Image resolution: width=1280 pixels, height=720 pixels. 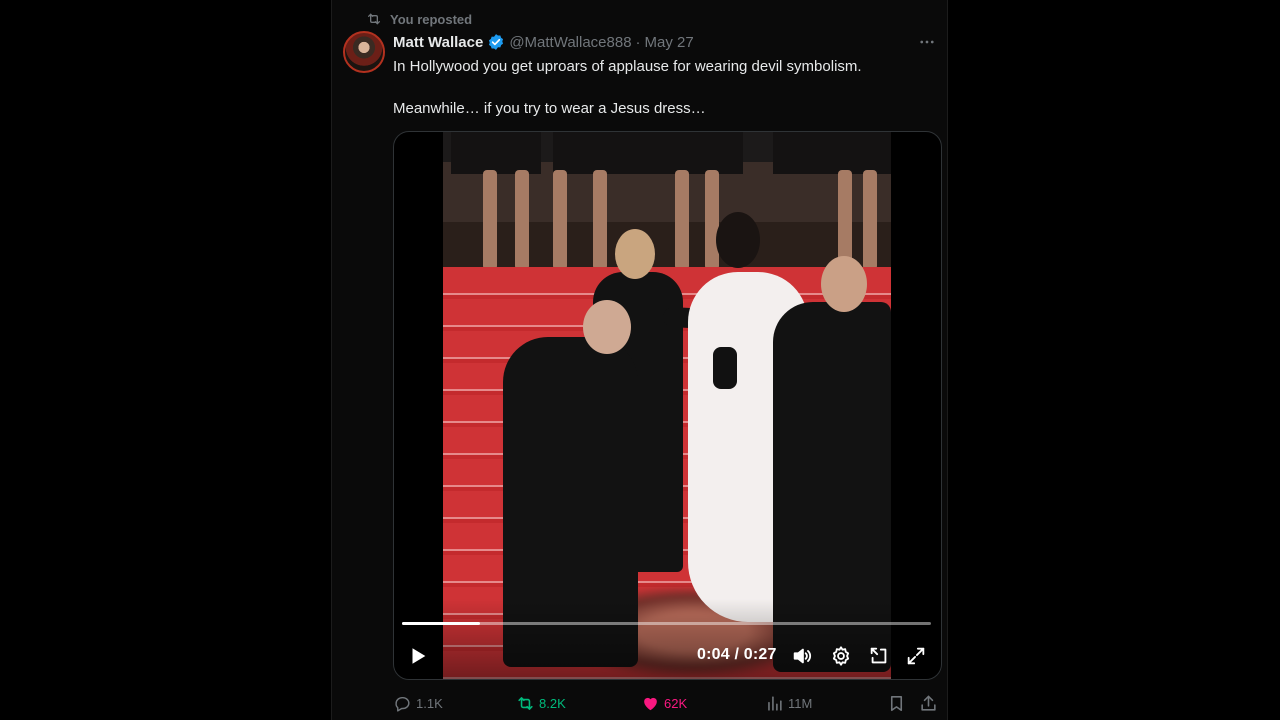 What do you see at coordinates (667, 202) in the screenshot?
I see `video-background-crowd` at bounding box center [667, 202].